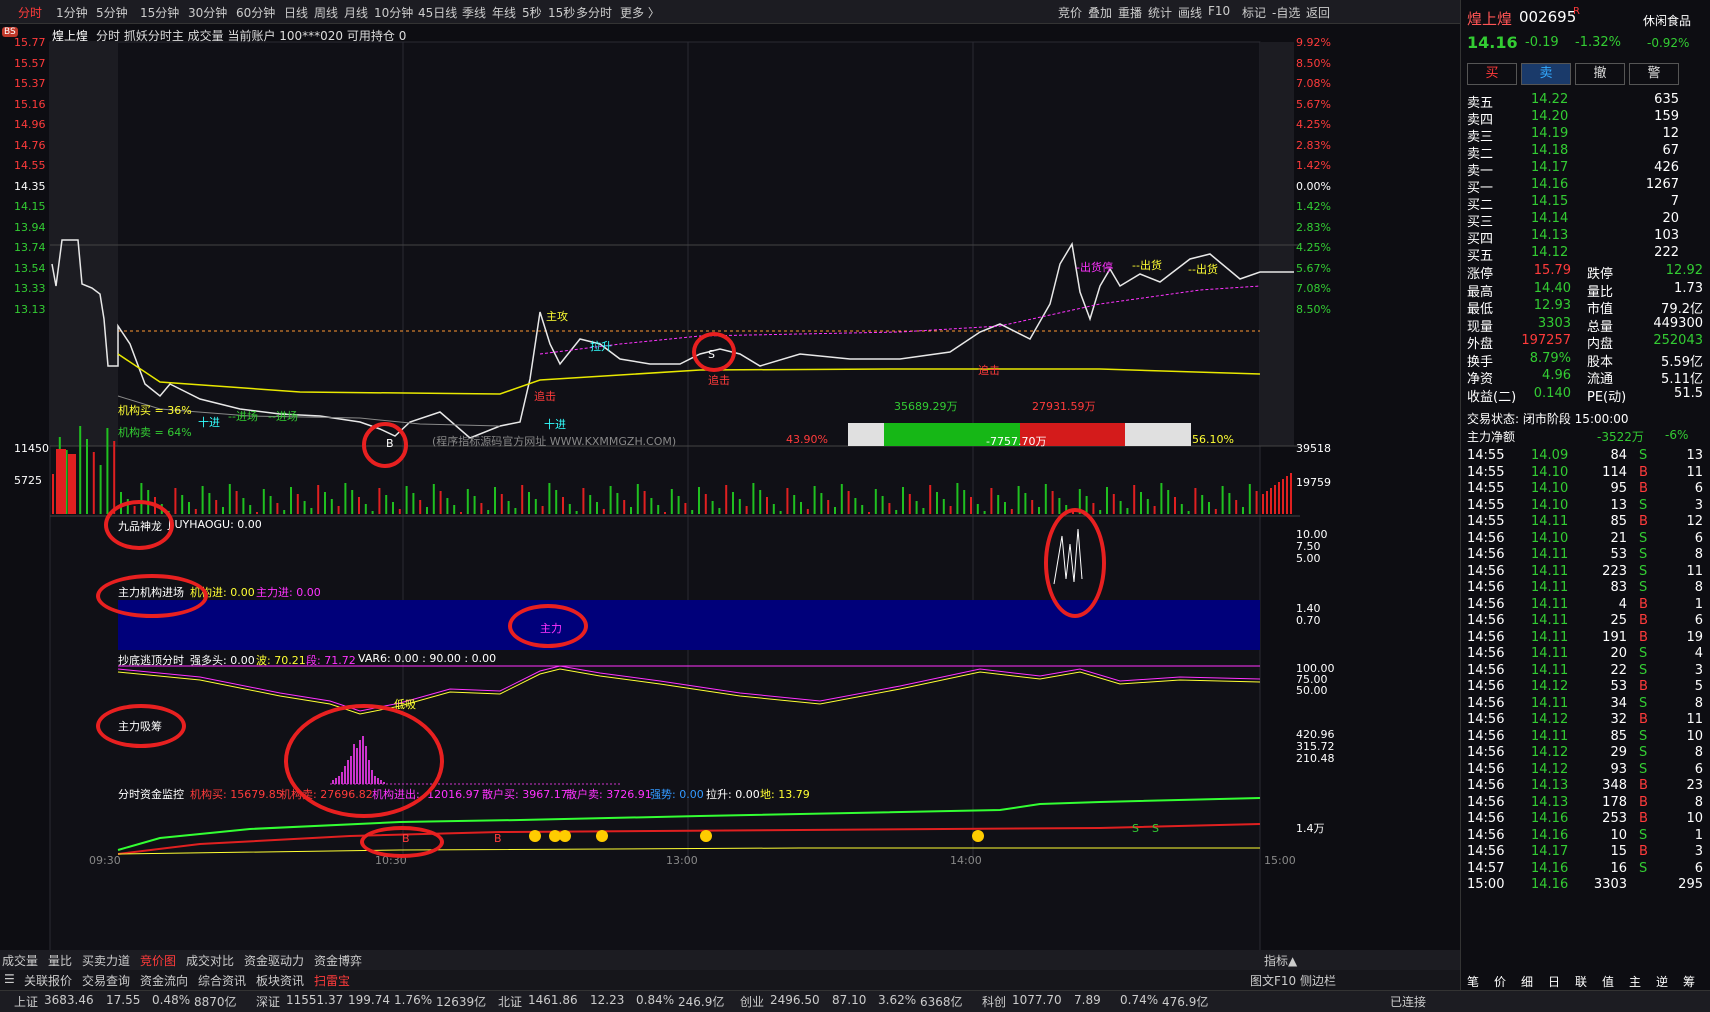 The image size is (1710, 1012). Describe the element at coordinates (510, 1001) in the screenshot. I see `index-name-2: 北证` at that location.